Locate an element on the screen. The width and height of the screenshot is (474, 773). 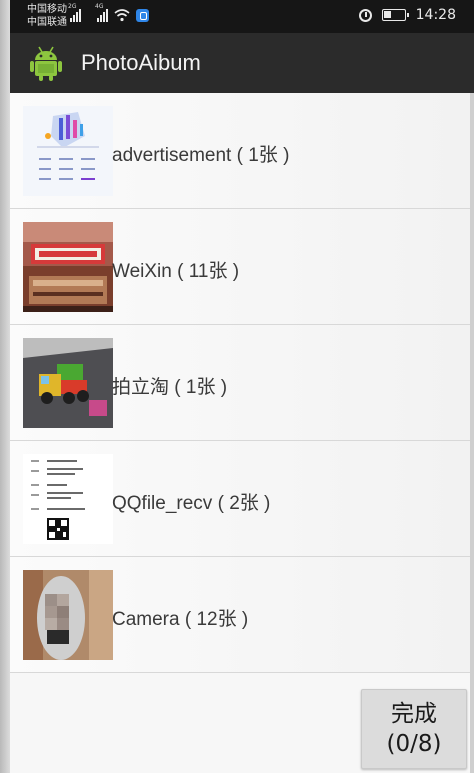
album-item-advertisement: advertisement ( 1张 ) is located at coordinates (240, 151).